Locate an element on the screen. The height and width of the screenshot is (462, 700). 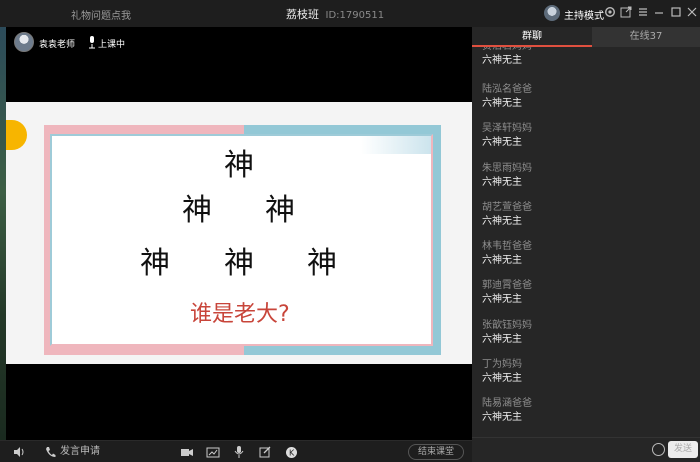
edit-icon is located at coordinates (265, 452).